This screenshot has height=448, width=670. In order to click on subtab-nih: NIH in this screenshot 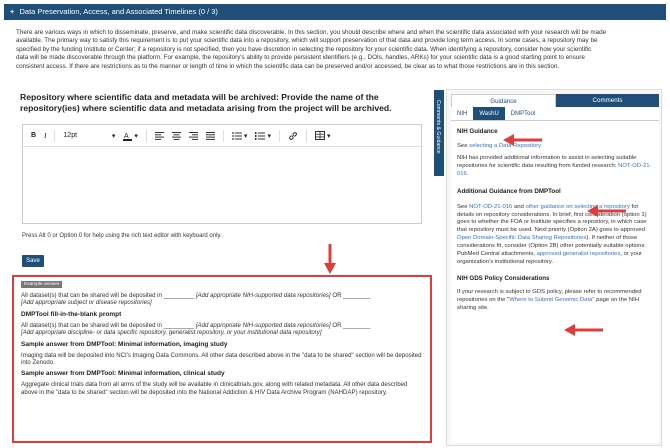, I will do `click(462, 113)`.